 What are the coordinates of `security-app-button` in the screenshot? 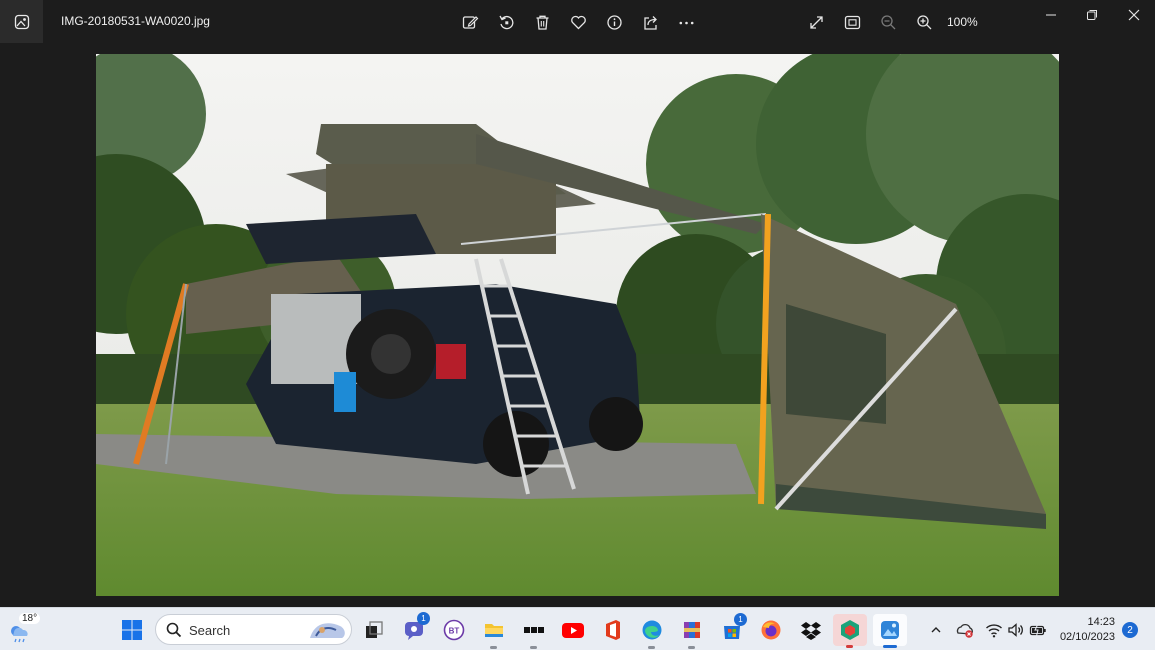 It's located at (850, 631).